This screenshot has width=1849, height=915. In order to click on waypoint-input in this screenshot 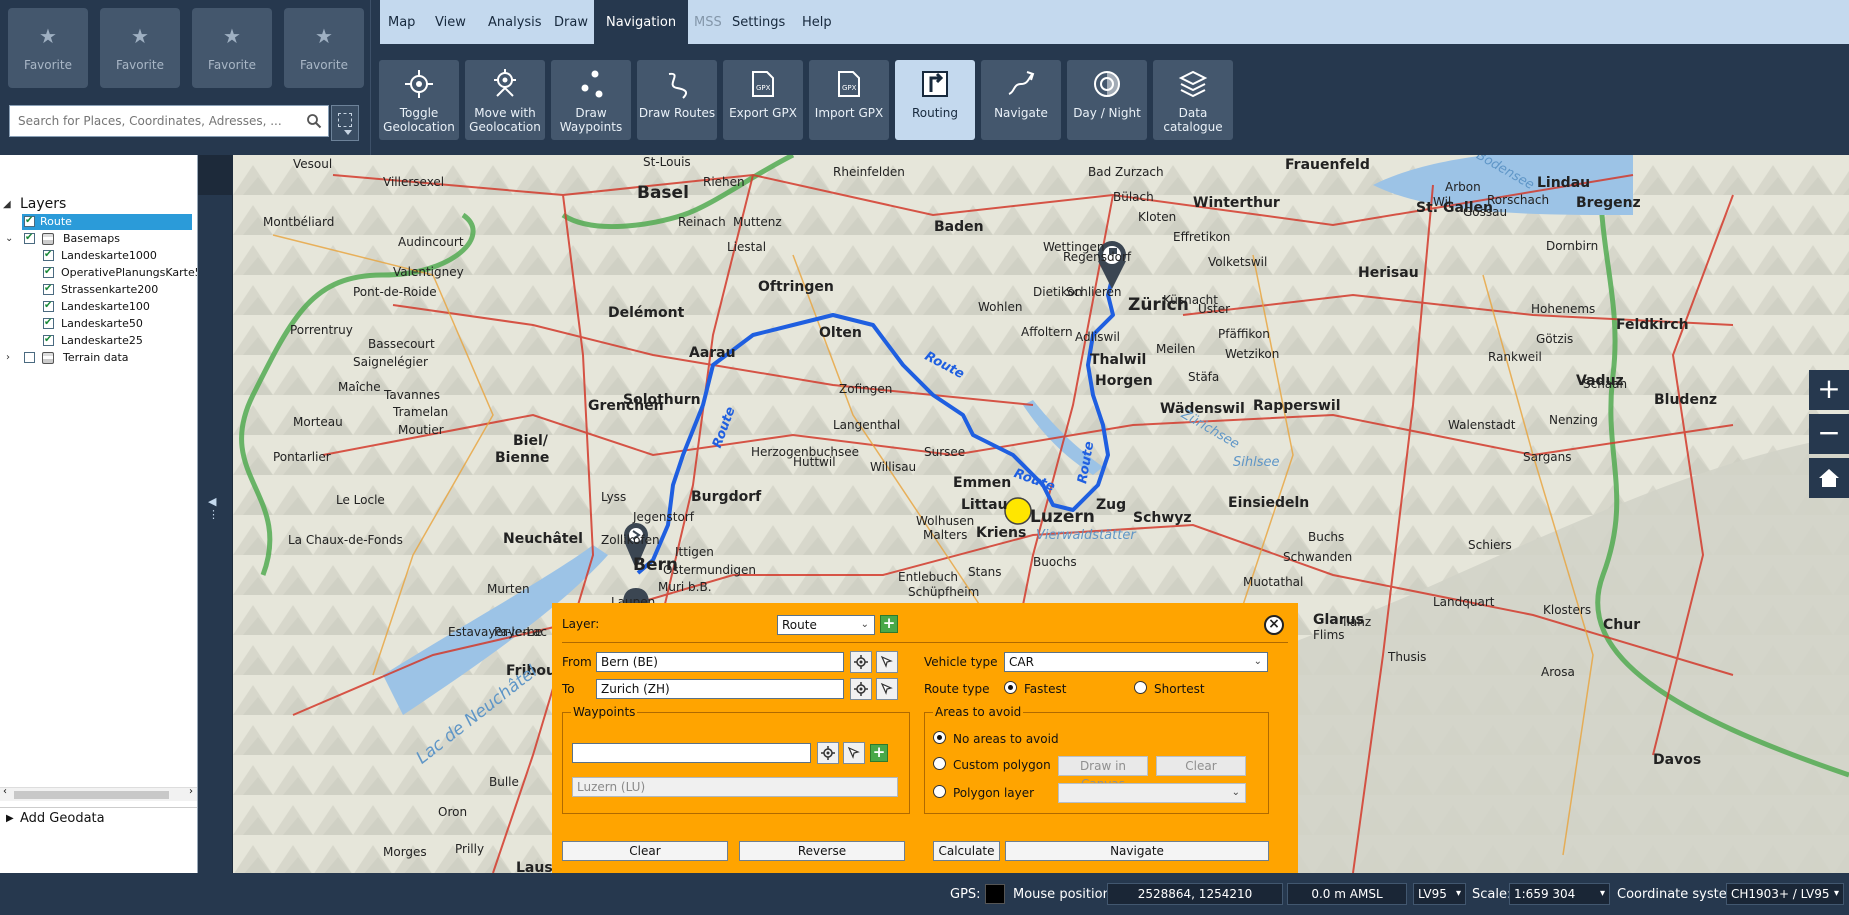, I will do `click(691, 753)`.